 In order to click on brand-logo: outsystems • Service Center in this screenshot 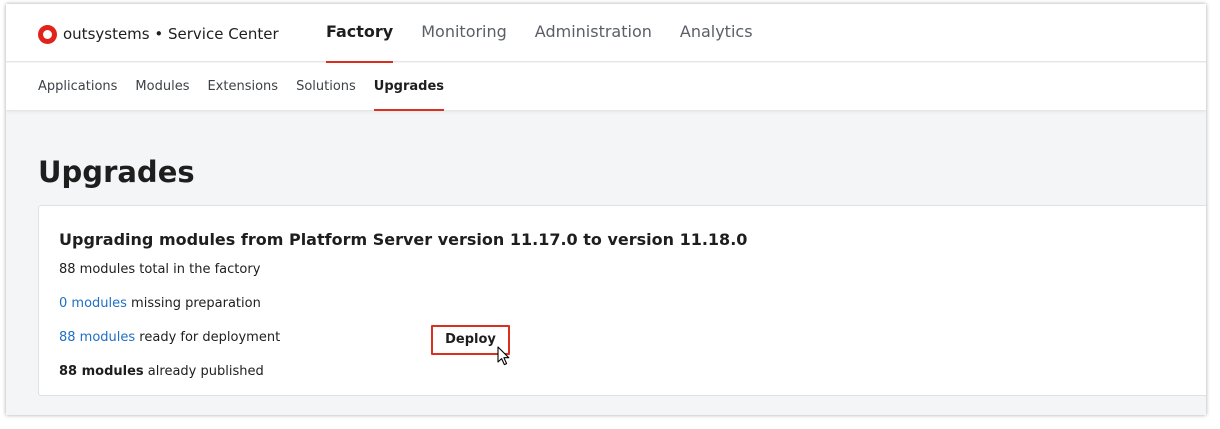, I will do `click(158, 34)`.